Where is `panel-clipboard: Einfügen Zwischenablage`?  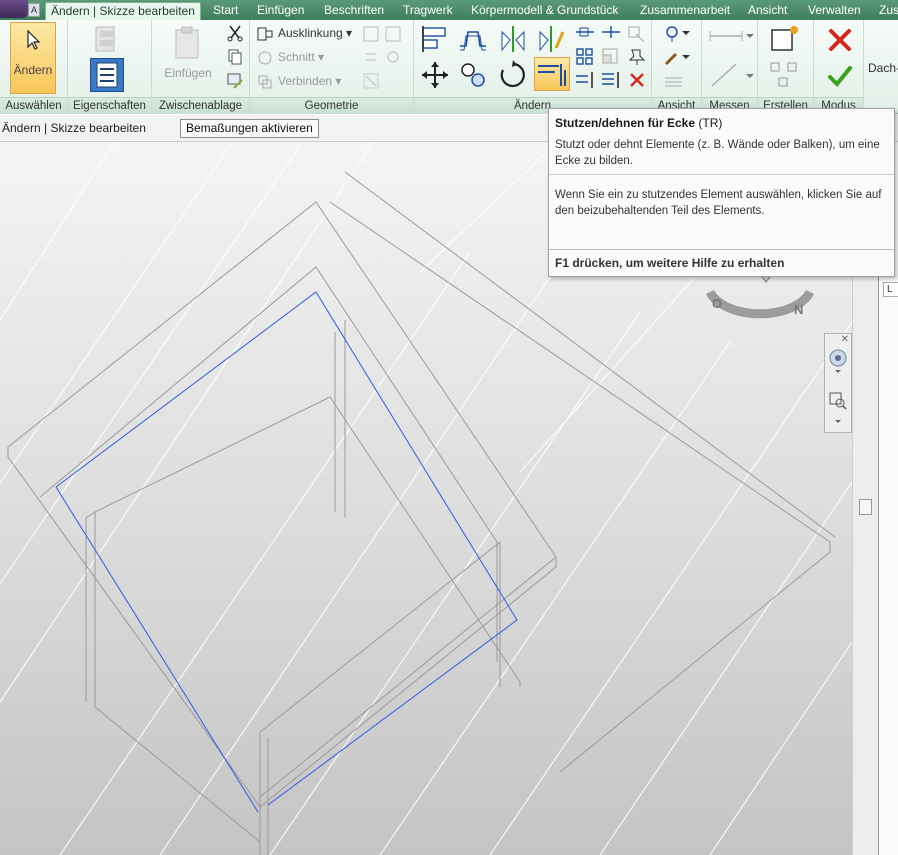 panel-clipboard: Einfügen Zwischenablage is located at coordinates (201, 67).